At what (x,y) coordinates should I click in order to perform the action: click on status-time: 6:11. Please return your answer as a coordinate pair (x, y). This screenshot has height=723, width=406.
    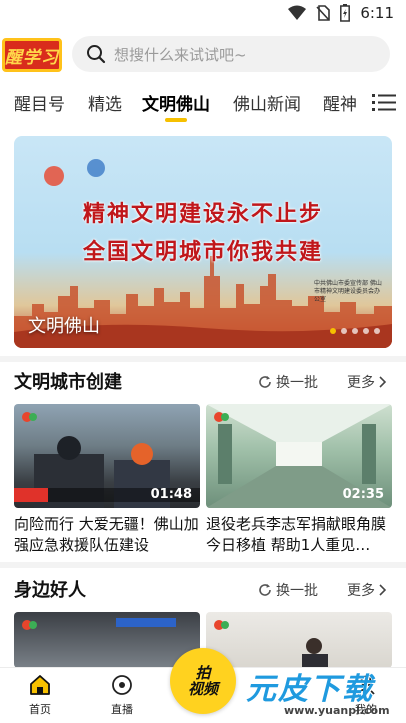
    Looking at the image, I should click on (377, 13).